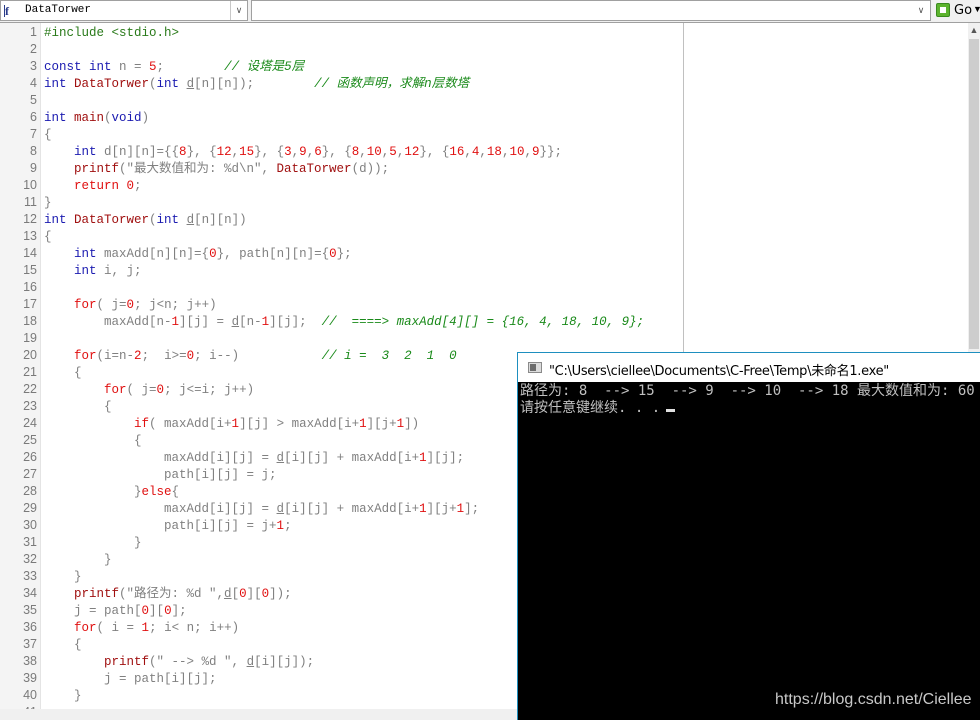 The image size is (980, 722). I want to click on code-token: ];, so click(472, 509).